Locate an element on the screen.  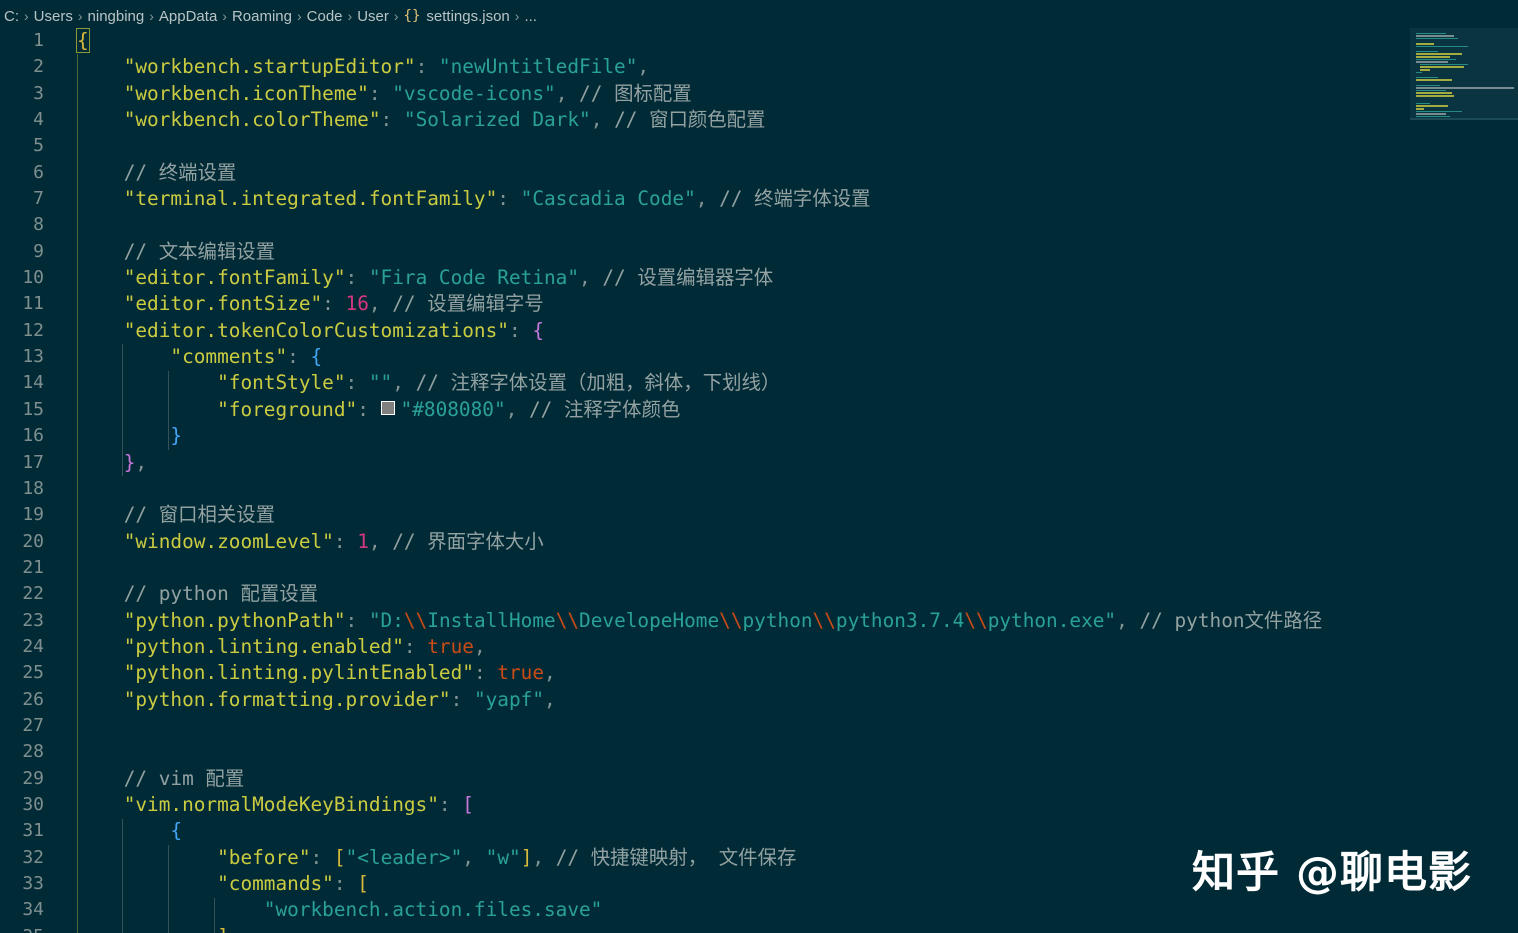
breadcrumb-item: ningbing is located at coordinates (116, 16).